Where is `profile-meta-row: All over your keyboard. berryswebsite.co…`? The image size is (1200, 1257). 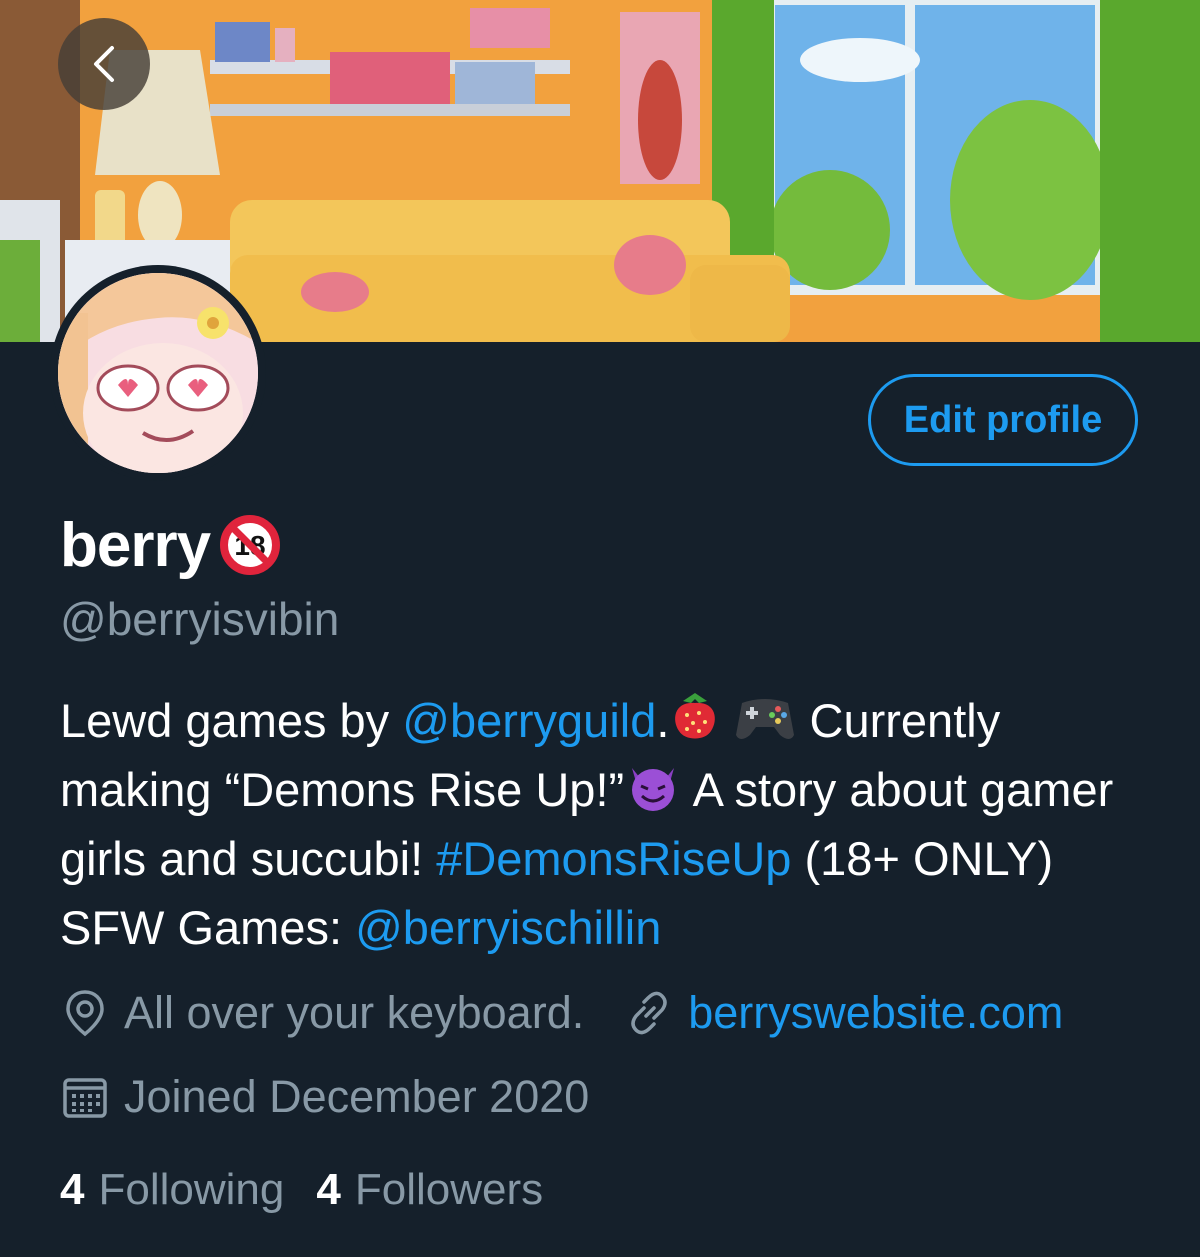
profile-meta-row: All over your keyboard. berryswebsite.co… is located at coordinates (561, 1013).